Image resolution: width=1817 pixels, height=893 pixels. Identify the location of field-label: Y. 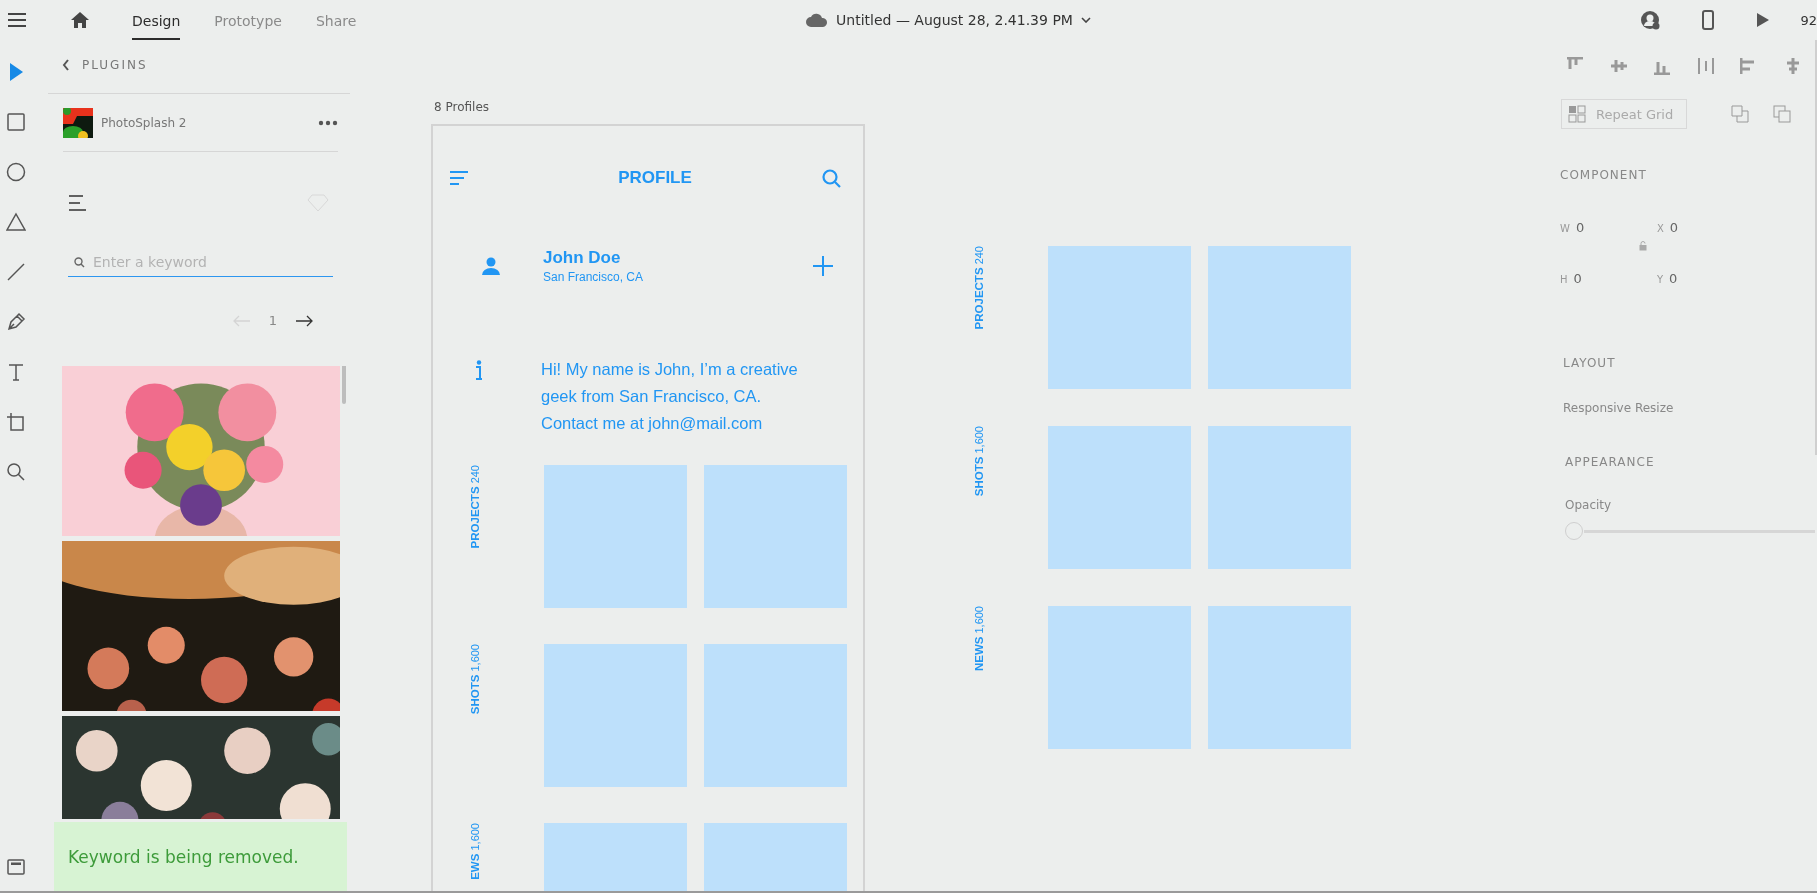
(1660, 279).